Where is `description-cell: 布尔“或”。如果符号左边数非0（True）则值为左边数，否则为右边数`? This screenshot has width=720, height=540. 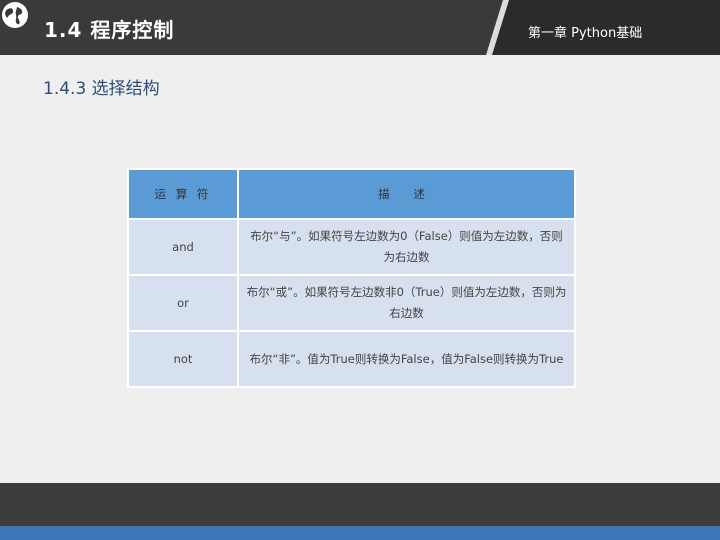
description-cell: 布尔“或”。如果符号左边数非0（True）则值为左边数，否则为右边数 is located at coordinates (406, 303).